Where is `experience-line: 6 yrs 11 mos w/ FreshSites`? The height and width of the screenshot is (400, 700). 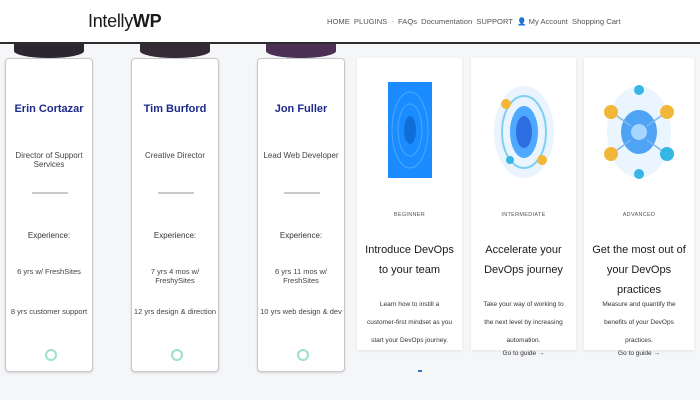 experience-line: 6 yrs 11 mos w/ FreshSites is located at coordinates (301, 276).